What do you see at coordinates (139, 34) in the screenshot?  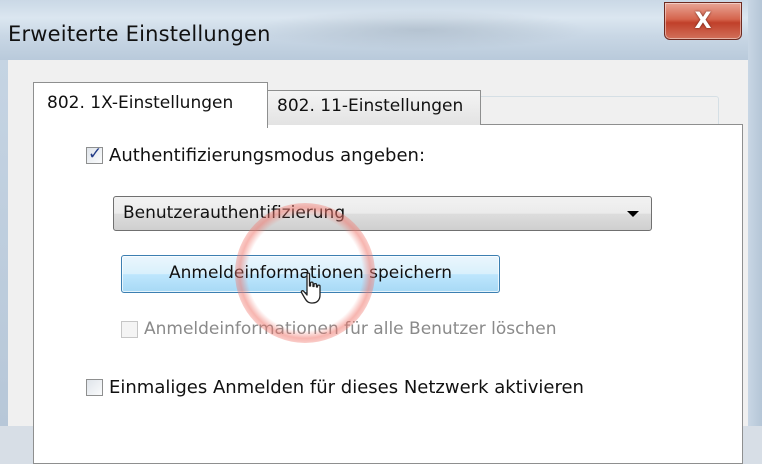 I see `window-title: Erweiterte Einstellungen` at bounding box center [139, 34].